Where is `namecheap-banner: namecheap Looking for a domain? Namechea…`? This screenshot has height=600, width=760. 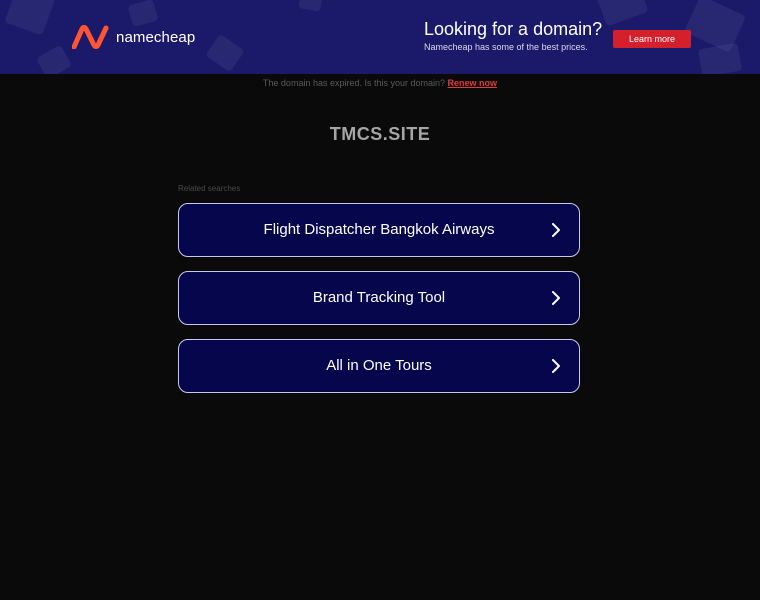 namecheap-banner: namecheap Looking for a domain? Namechea… is located at coordinates (380, 37).